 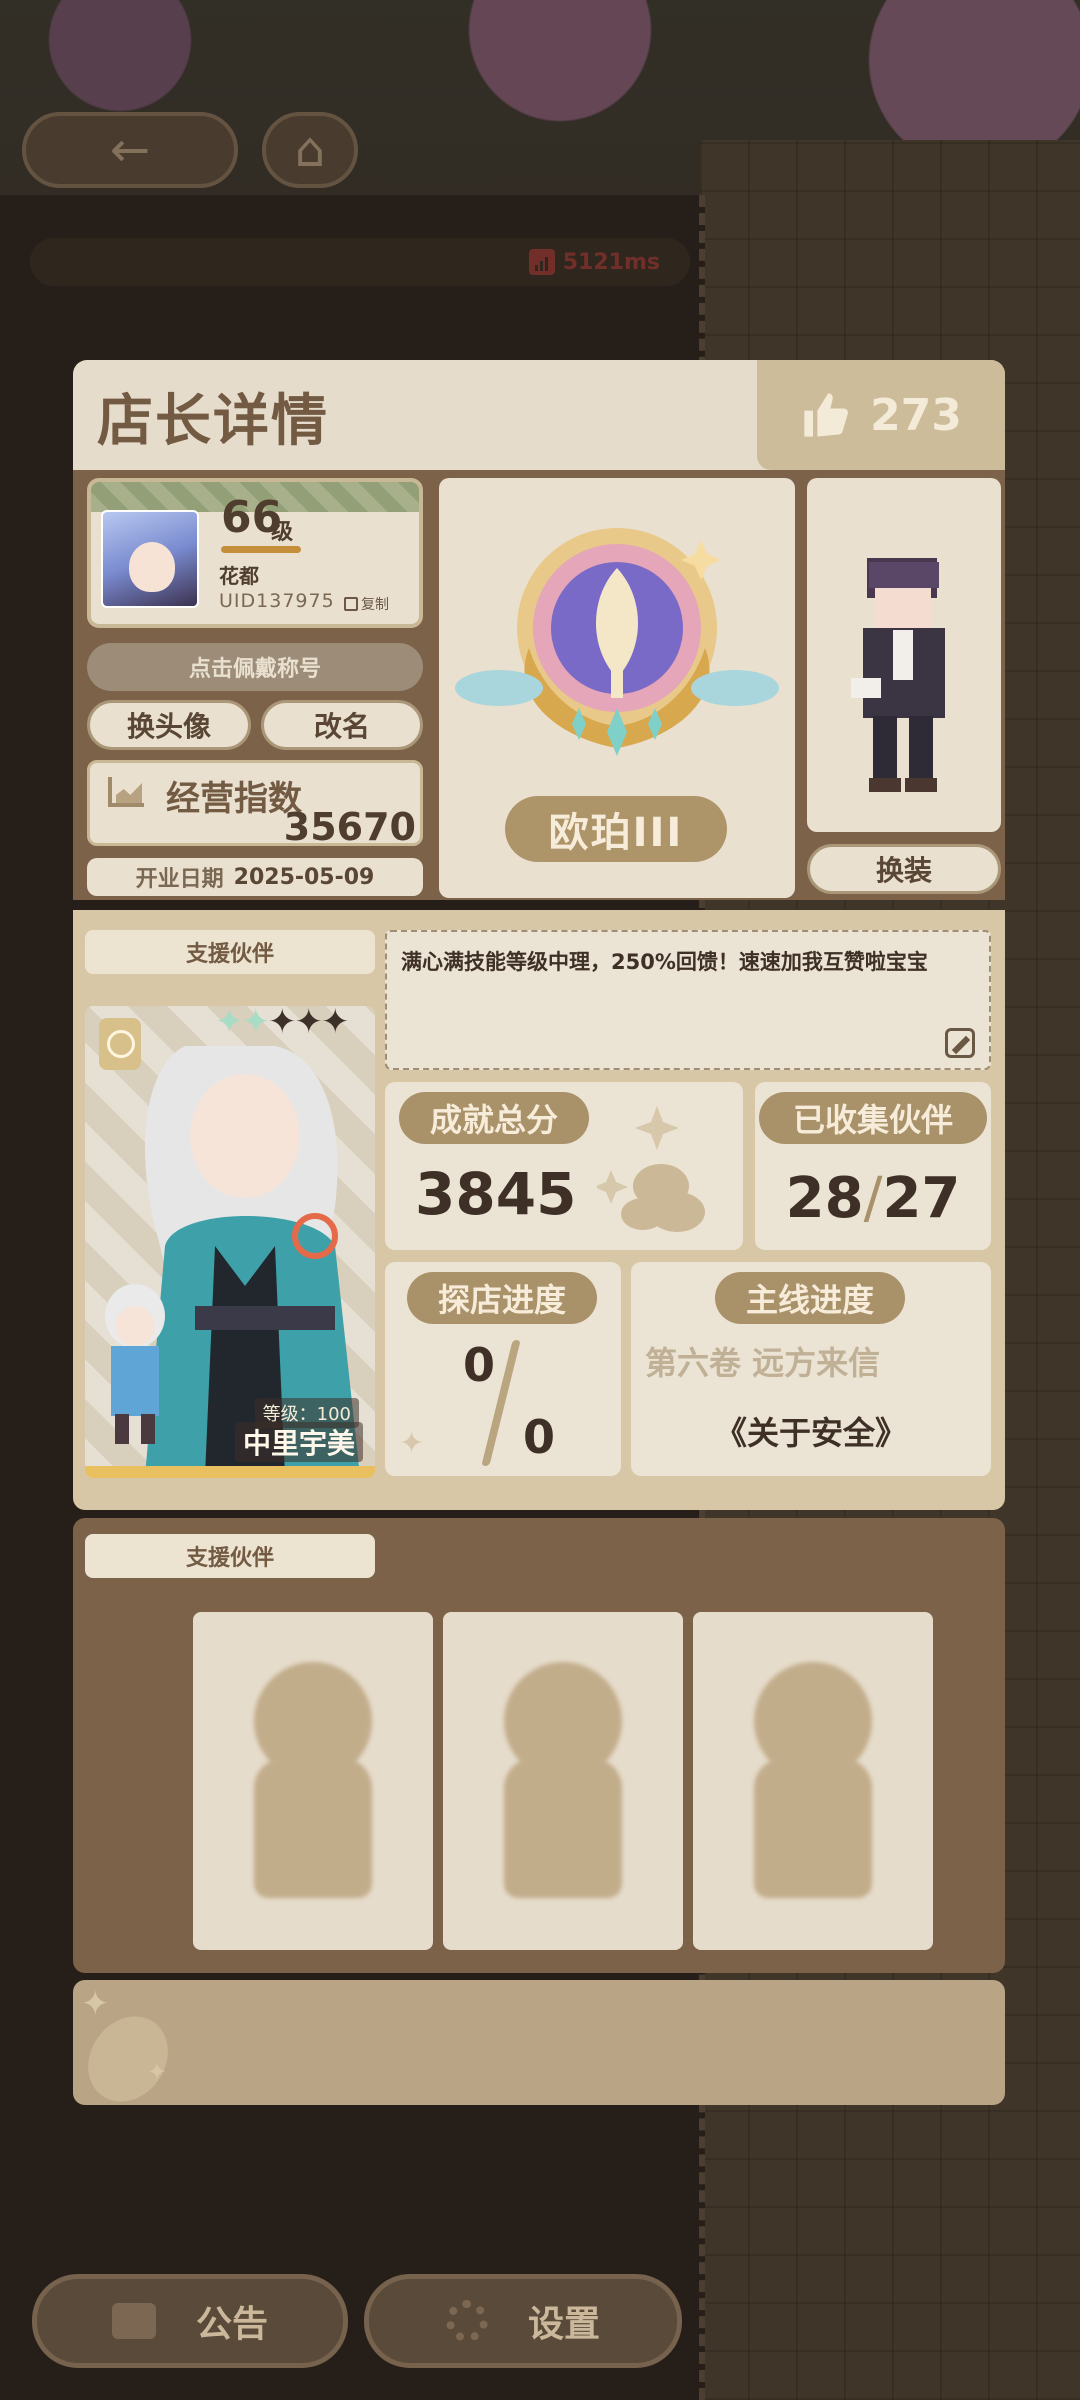 I want to click on coffee-beans-icon, so click(x=651, y=1169).